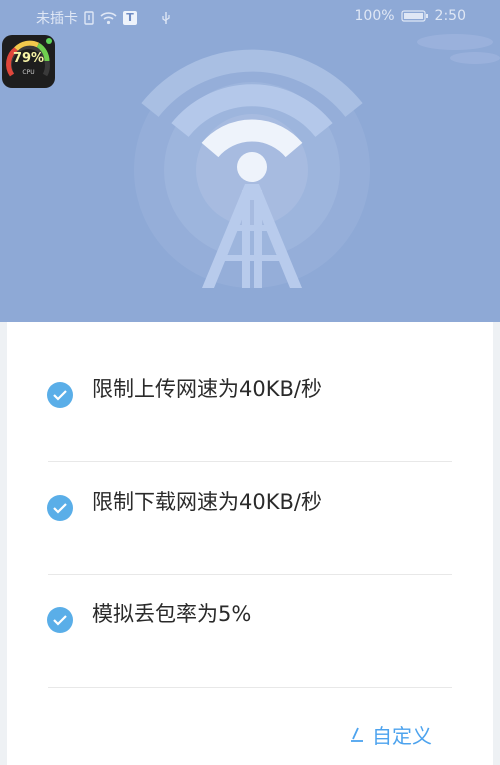 The image size is (500, 765). Describe the element at coordinates (207, 502) in the screenshot. I see `option-label: 限制下载网速为40KB/秒` at that location.